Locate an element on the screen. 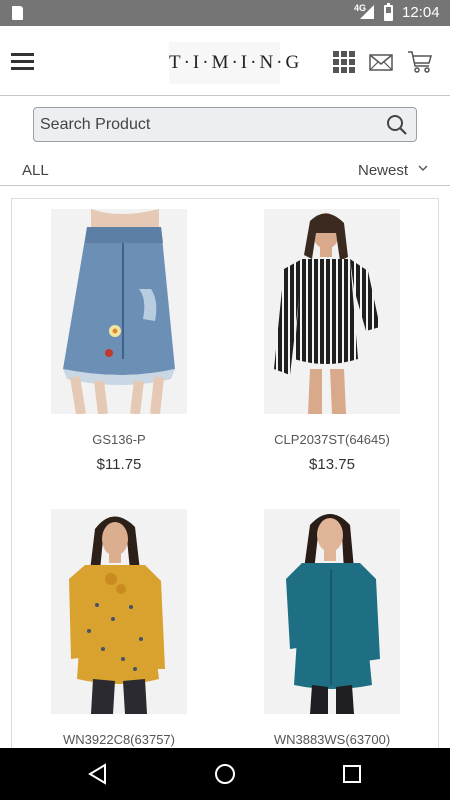 This screenshot has width=450, height=800. signal-icon is located at coordinates (367, 12).